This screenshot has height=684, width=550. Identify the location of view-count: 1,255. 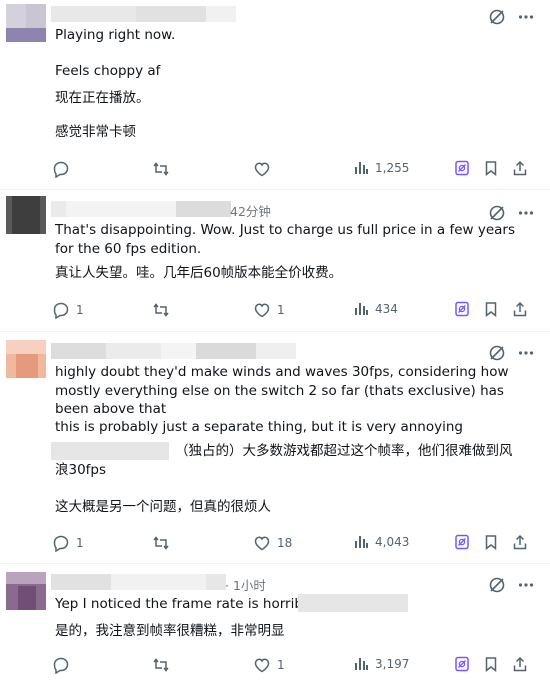
(392, 168).